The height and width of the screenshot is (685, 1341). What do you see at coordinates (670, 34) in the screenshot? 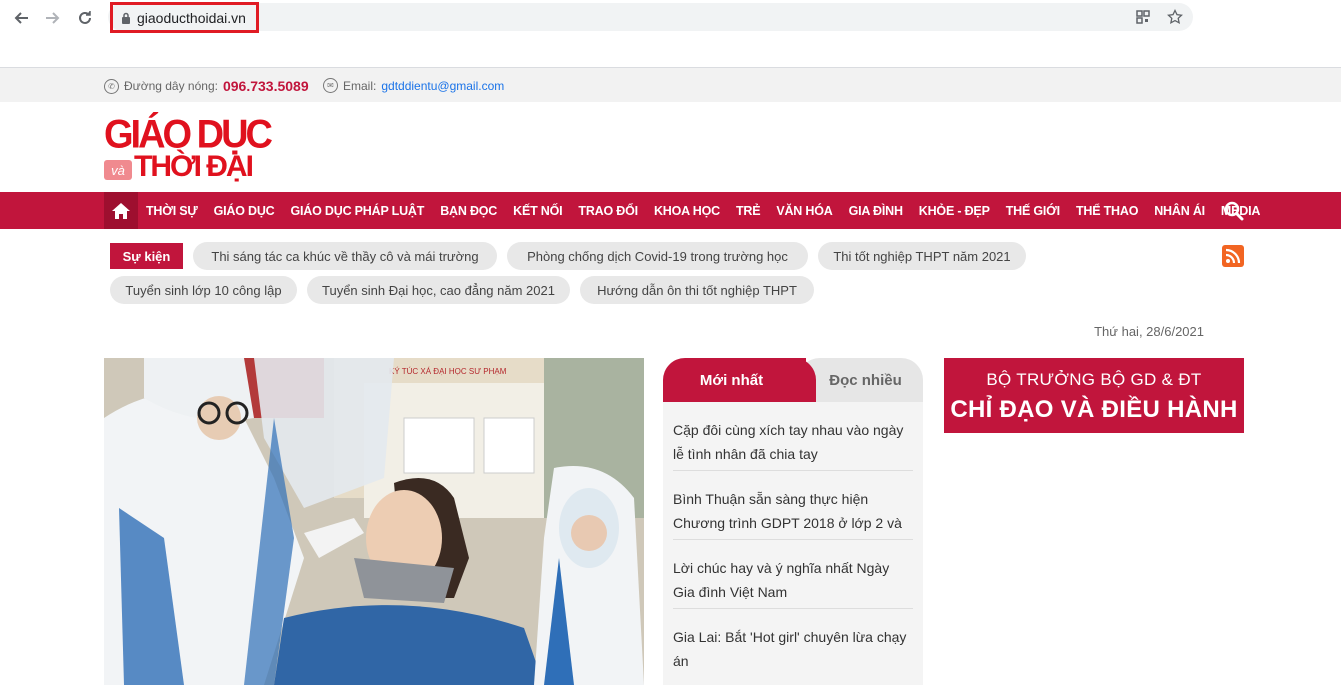
I see `browser-toolbar: giaoducthoidai.vn` at bounding box center [670, 34].